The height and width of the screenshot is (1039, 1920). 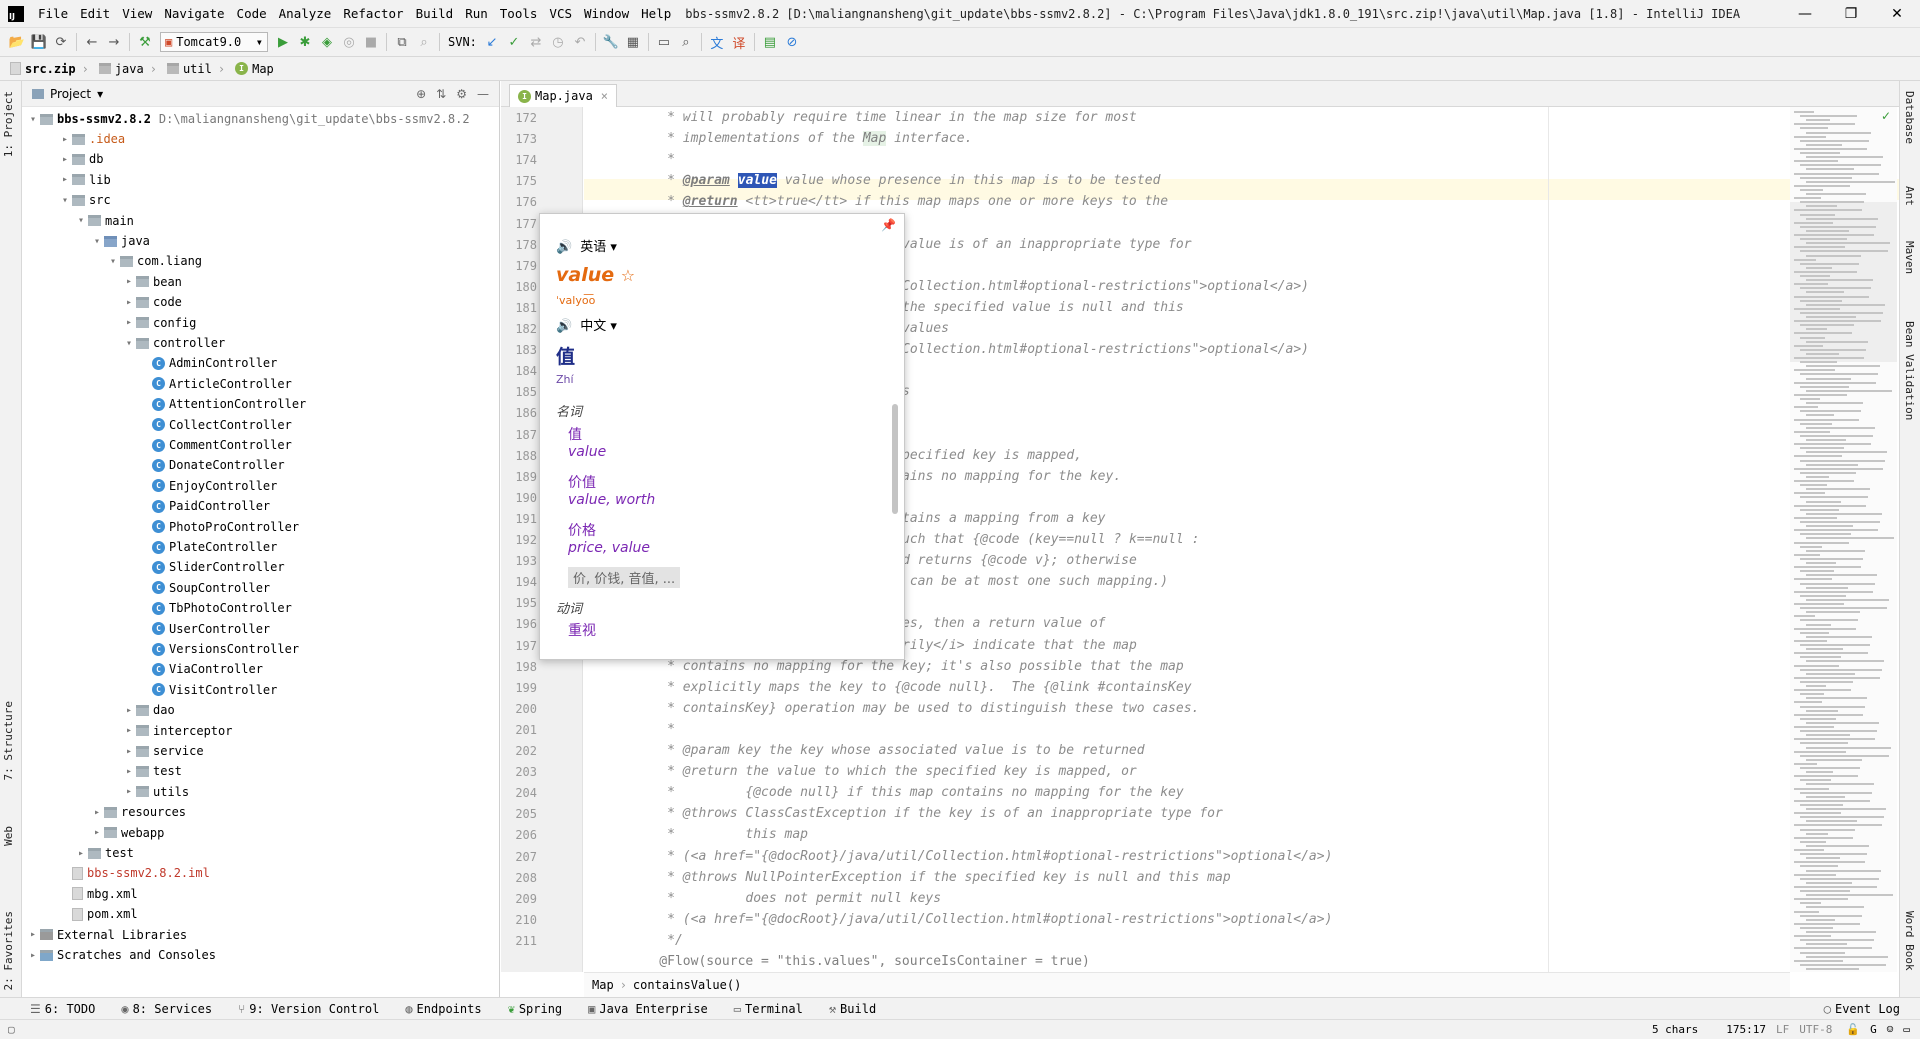 What do you see at coordinates (664, 42) in the screenshot?
I see `terminal-window-icon: ▭` at bounding box center [664, 42].